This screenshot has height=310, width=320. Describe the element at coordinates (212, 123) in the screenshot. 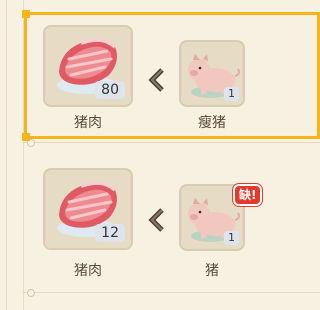

I see `input-item-name: 瘦猪` at that location.